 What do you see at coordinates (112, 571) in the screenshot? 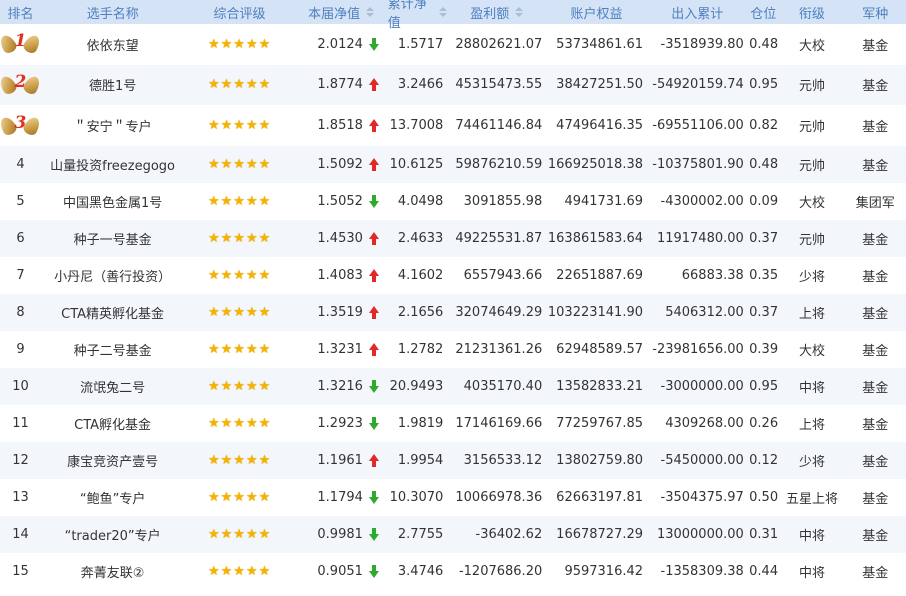
I see `player-name-link: 奔菁友联②` at bounding box center [112, 571].